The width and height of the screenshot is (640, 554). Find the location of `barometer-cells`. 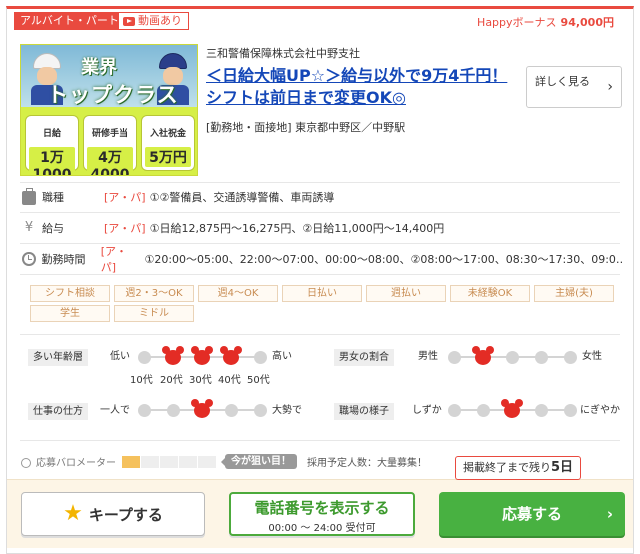

barometer-cells is located at coordinates (169, 461).